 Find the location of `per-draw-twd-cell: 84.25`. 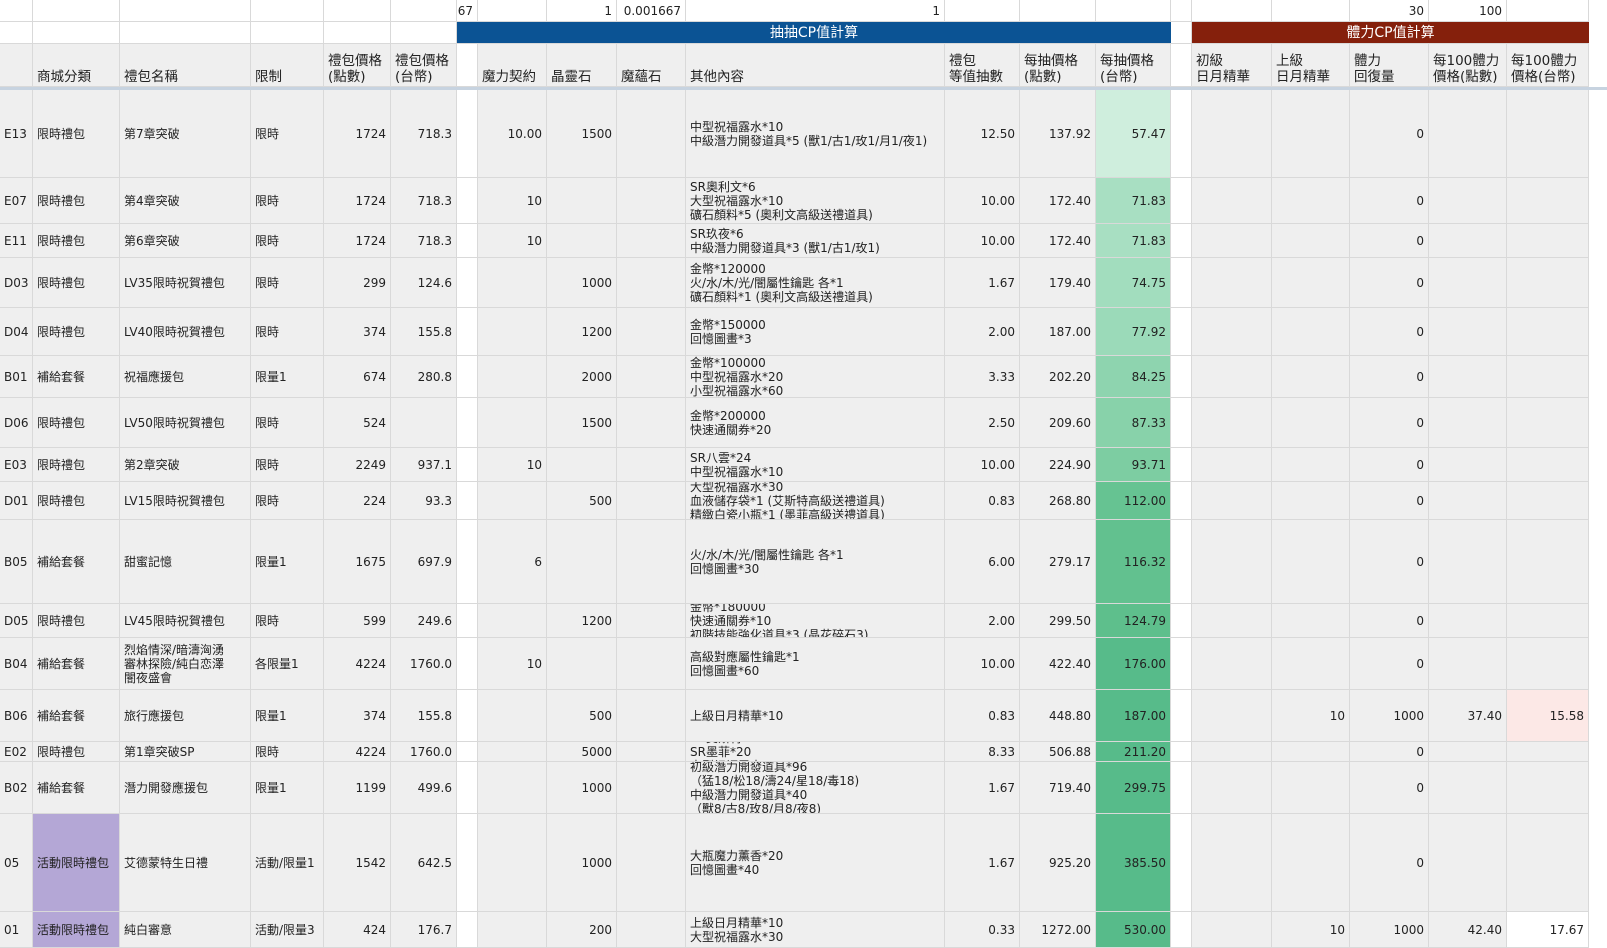

per-draw-twd-cell: 84.25 is located at coordinates (1133, 377).